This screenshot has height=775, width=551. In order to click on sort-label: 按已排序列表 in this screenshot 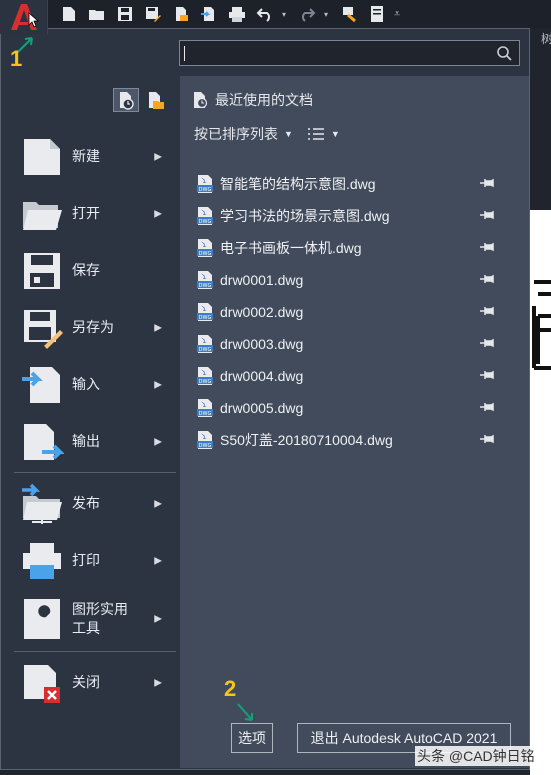, I will do `click(236, 134)`.